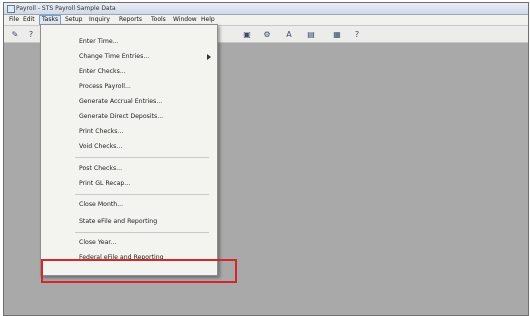 This screenshot has height=316, width=530. I want to click on menu-edit: Edit, so click(29, 20).